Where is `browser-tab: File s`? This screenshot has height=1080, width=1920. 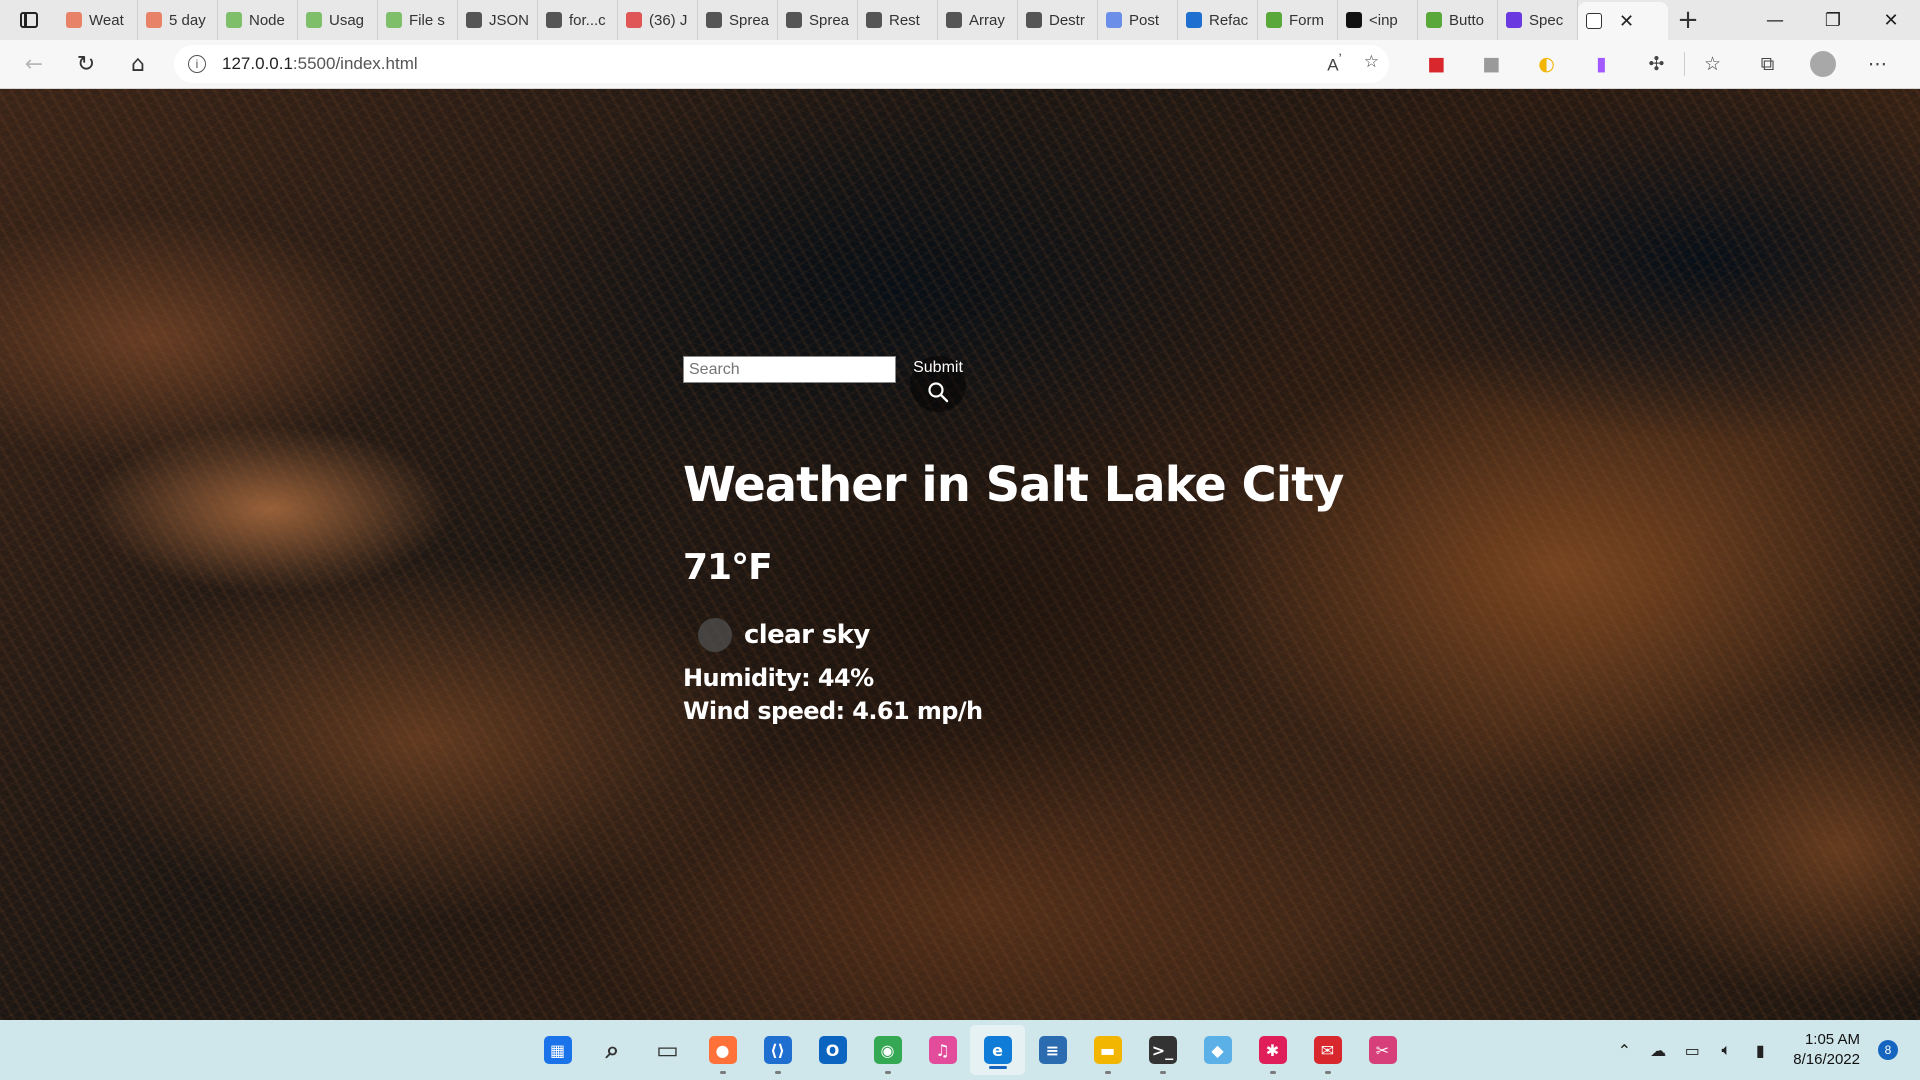 browser-tab: File s is located at coordinates (418, 20).